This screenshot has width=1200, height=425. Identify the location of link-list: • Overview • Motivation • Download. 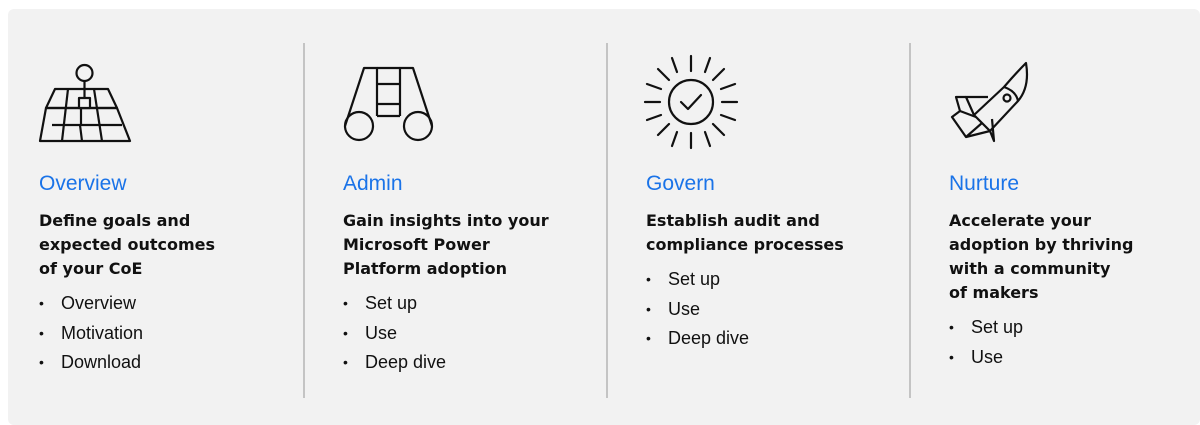
(91, 333).